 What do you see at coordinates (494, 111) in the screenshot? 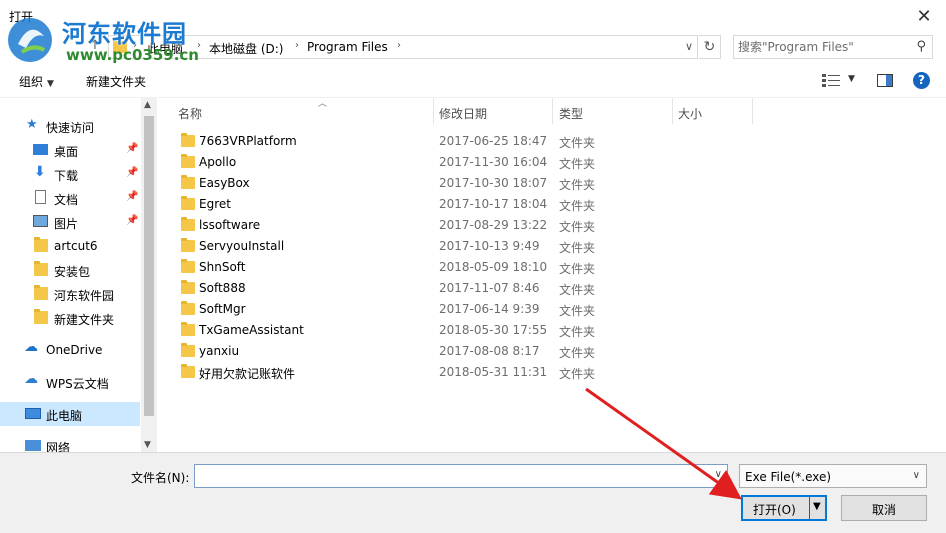
I see `column-header-modified: 修改日期` at bounding box center [494, 111].